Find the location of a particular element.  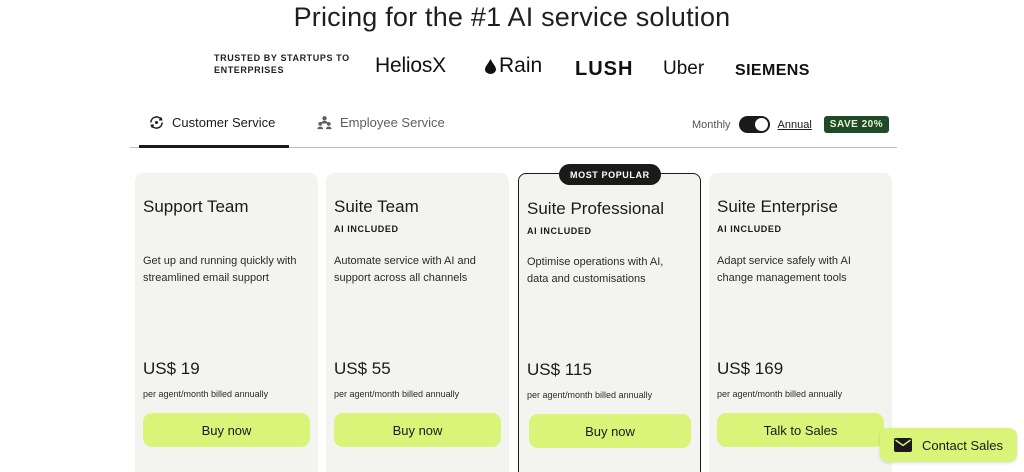

tab-employee-service-label: Employee Service is located at coordinates (392, 122).